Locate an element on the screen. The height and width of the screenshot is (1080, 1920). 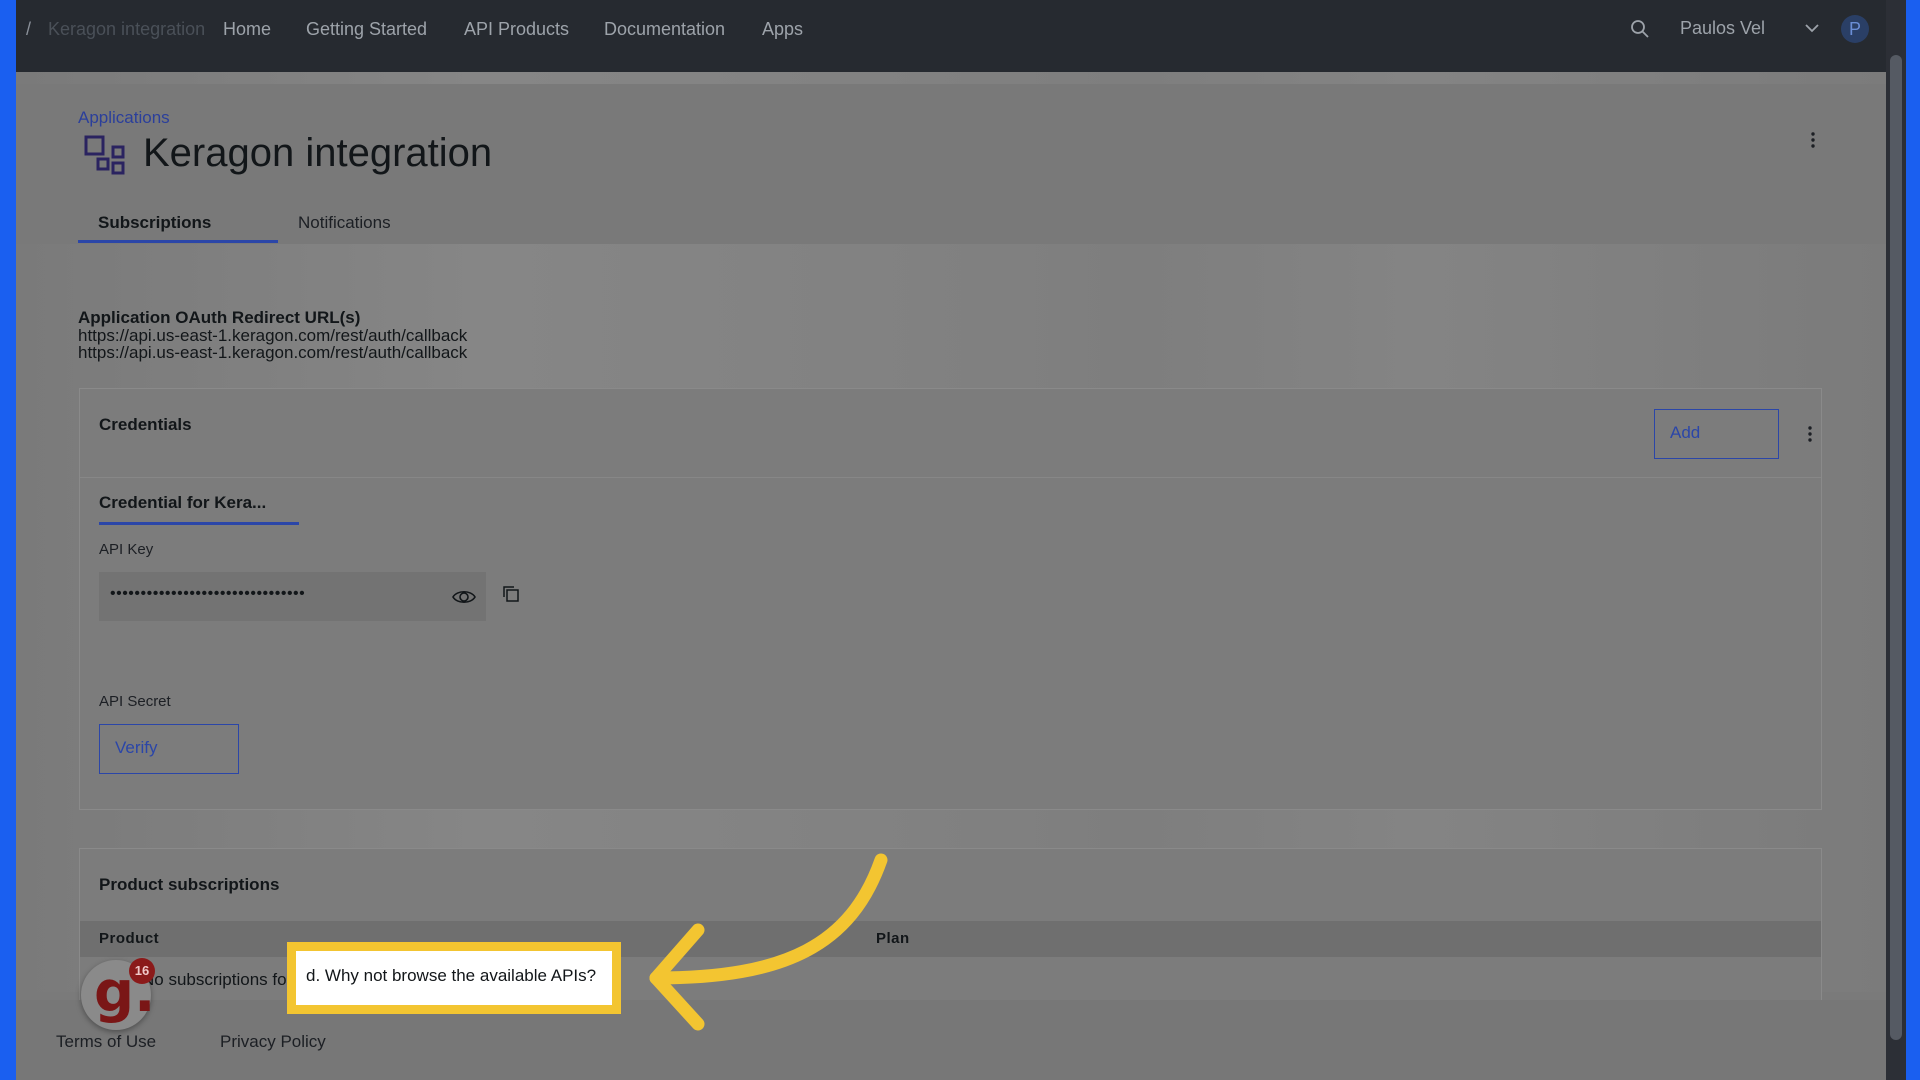
credentials-title: Credentials is located at coordinates (145, 424).